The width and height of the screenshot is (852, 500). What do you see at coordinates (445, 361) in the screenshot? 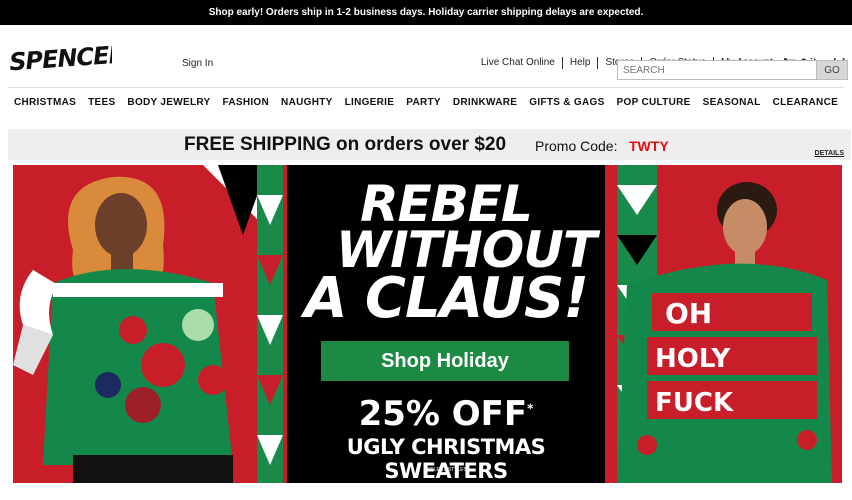
I see `shop-holiday-button: Shop Holiday` at bounding box center [445, 361].